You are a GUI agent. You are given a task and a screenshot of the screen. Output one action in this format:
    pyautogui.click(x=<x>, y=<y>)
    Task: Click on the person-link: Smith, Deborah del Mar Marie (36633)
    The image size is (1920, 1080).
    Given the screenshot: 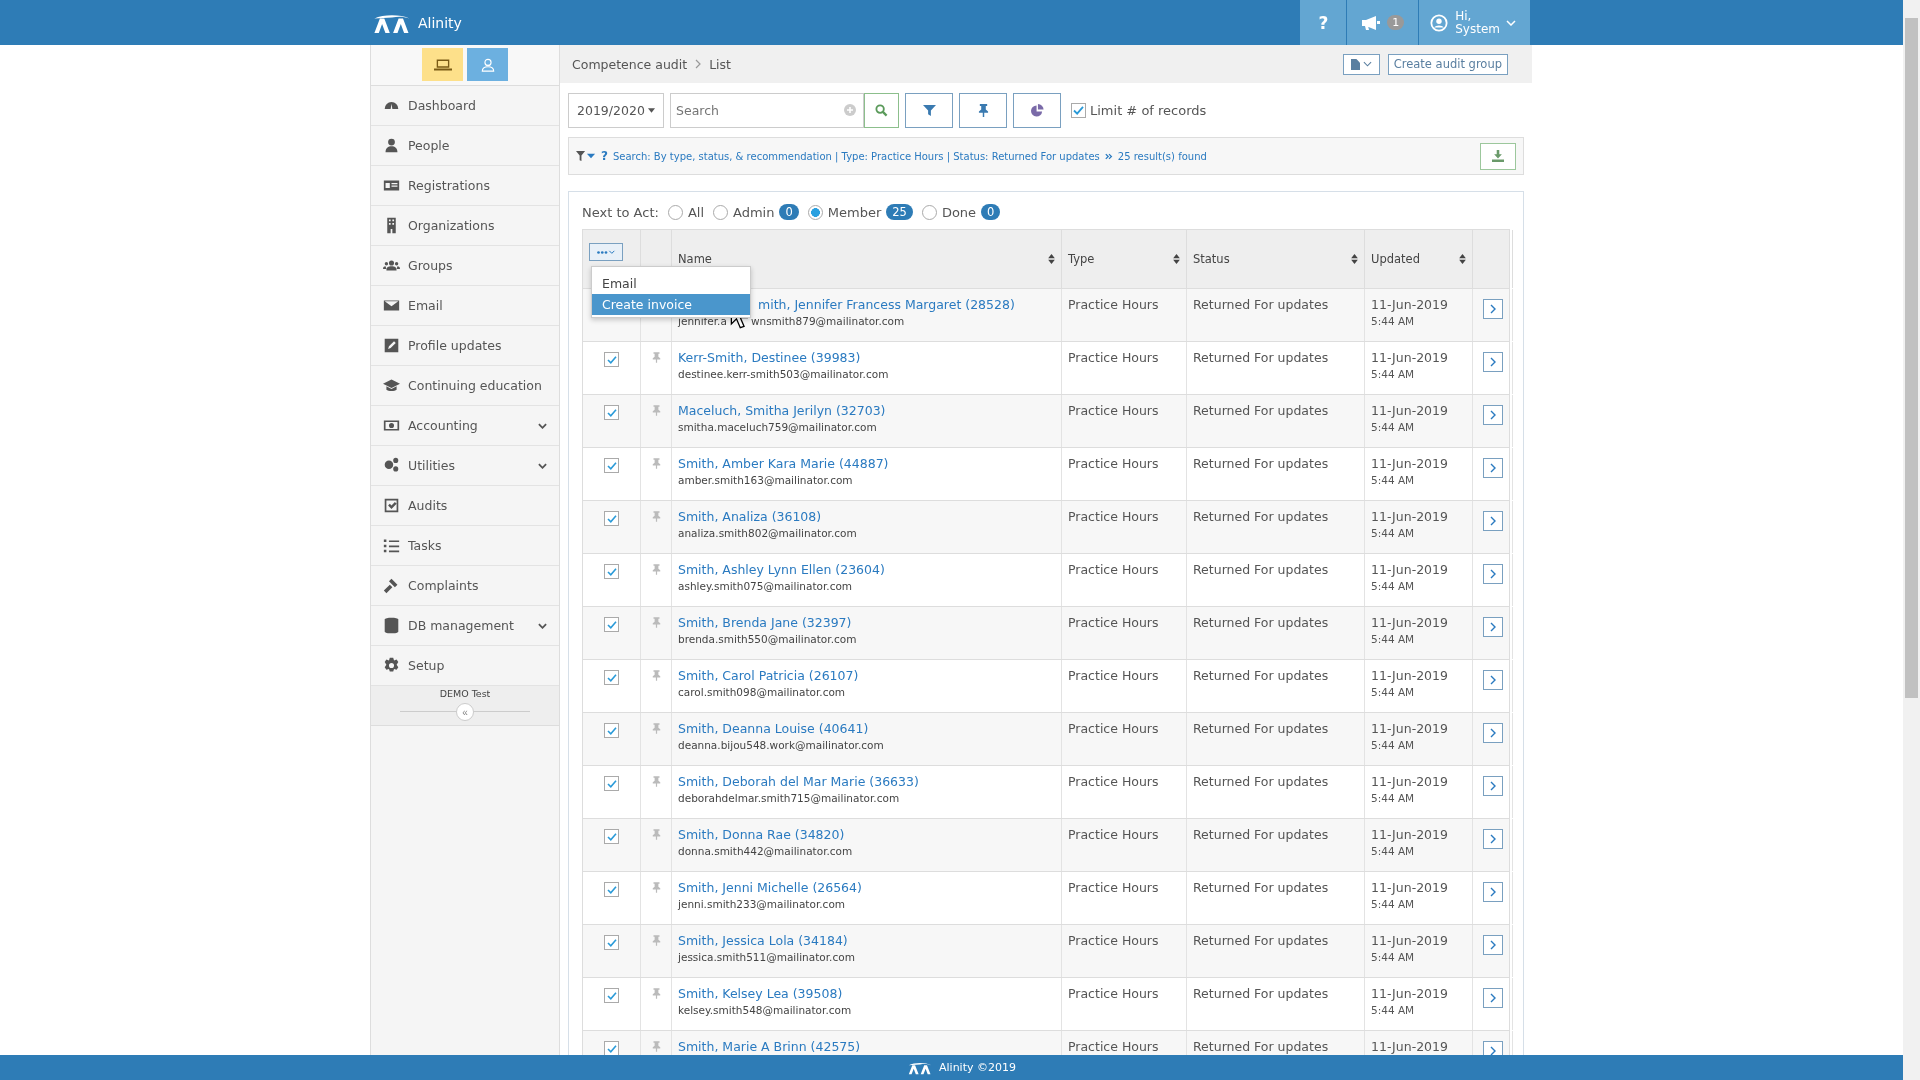 What is the action you would take?
    pyautogui.click(x=798, y=781)
    